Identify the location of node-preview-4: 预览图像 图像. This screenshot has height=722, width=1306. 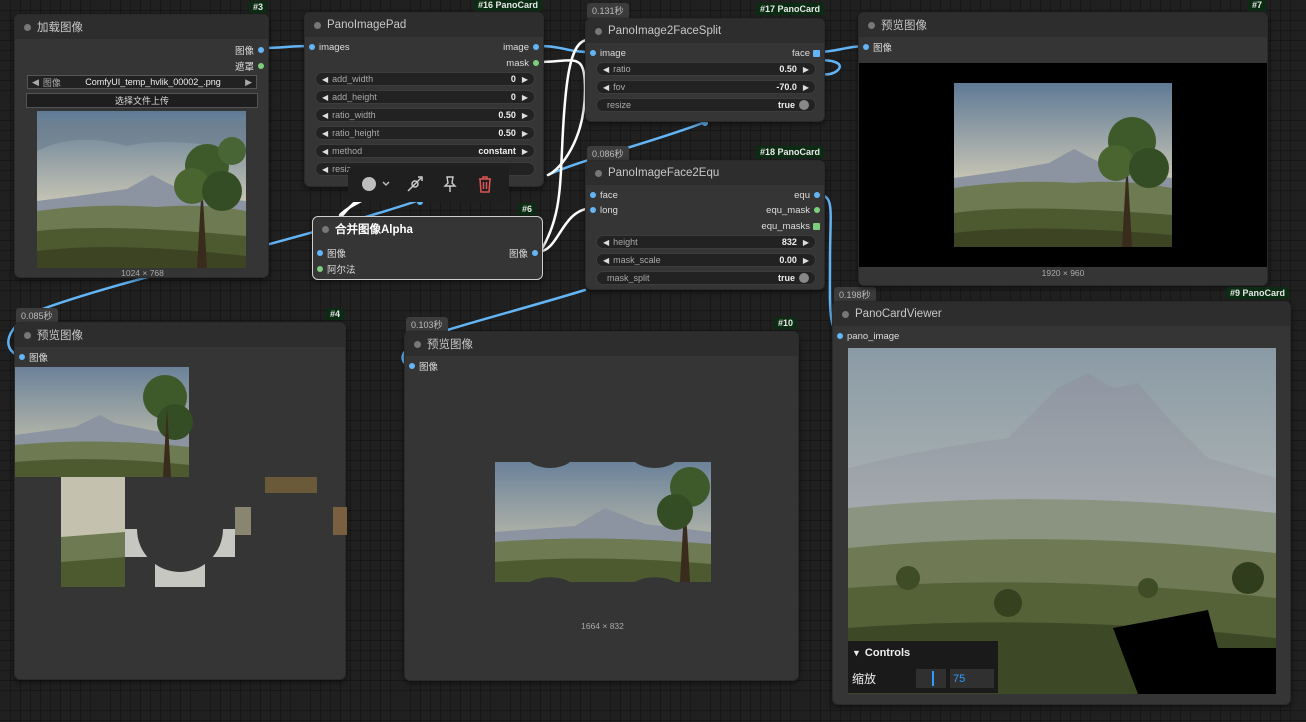
(180, 501).